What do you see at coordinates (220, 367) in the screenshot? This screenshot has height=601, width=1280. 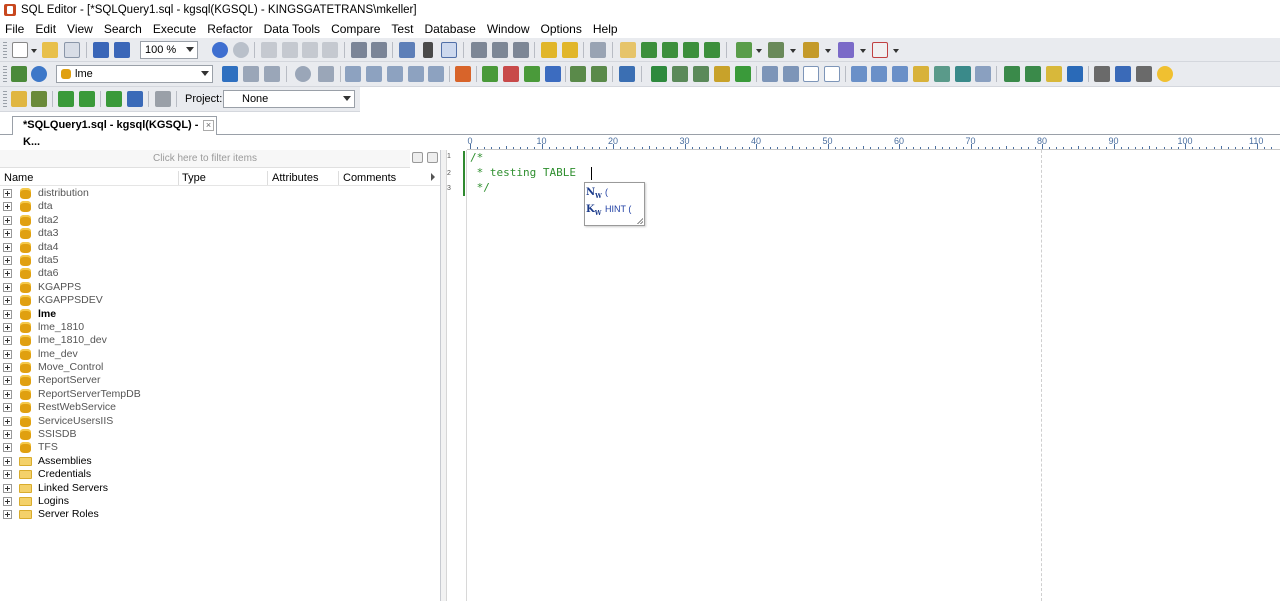 I see `tree-row-database: Move_Control` at bounding box center [220, 367].